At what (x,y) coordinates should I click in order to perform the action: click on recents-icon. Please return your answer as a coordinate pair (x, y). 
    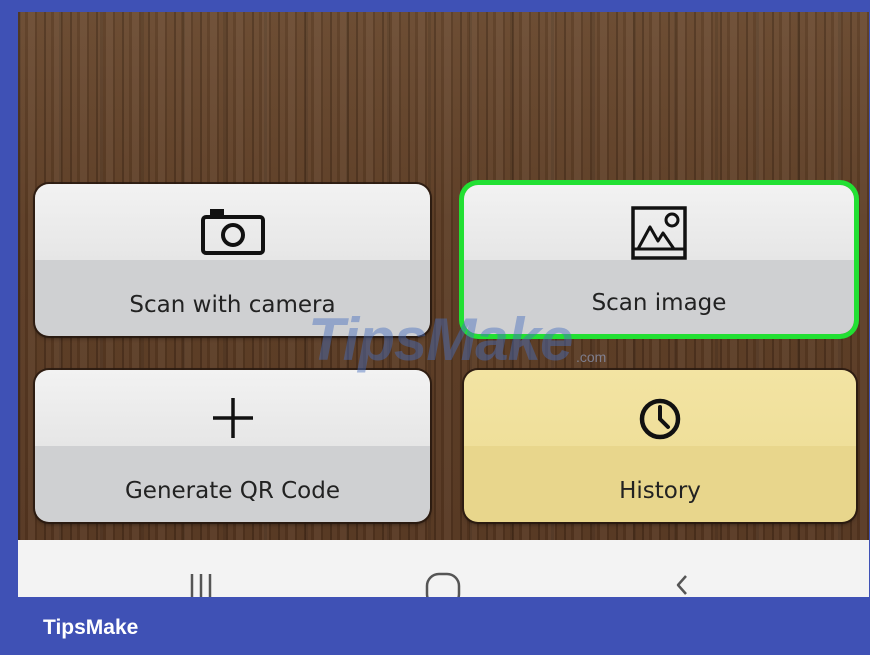
    Looking at the image, I should click on (201, 583).